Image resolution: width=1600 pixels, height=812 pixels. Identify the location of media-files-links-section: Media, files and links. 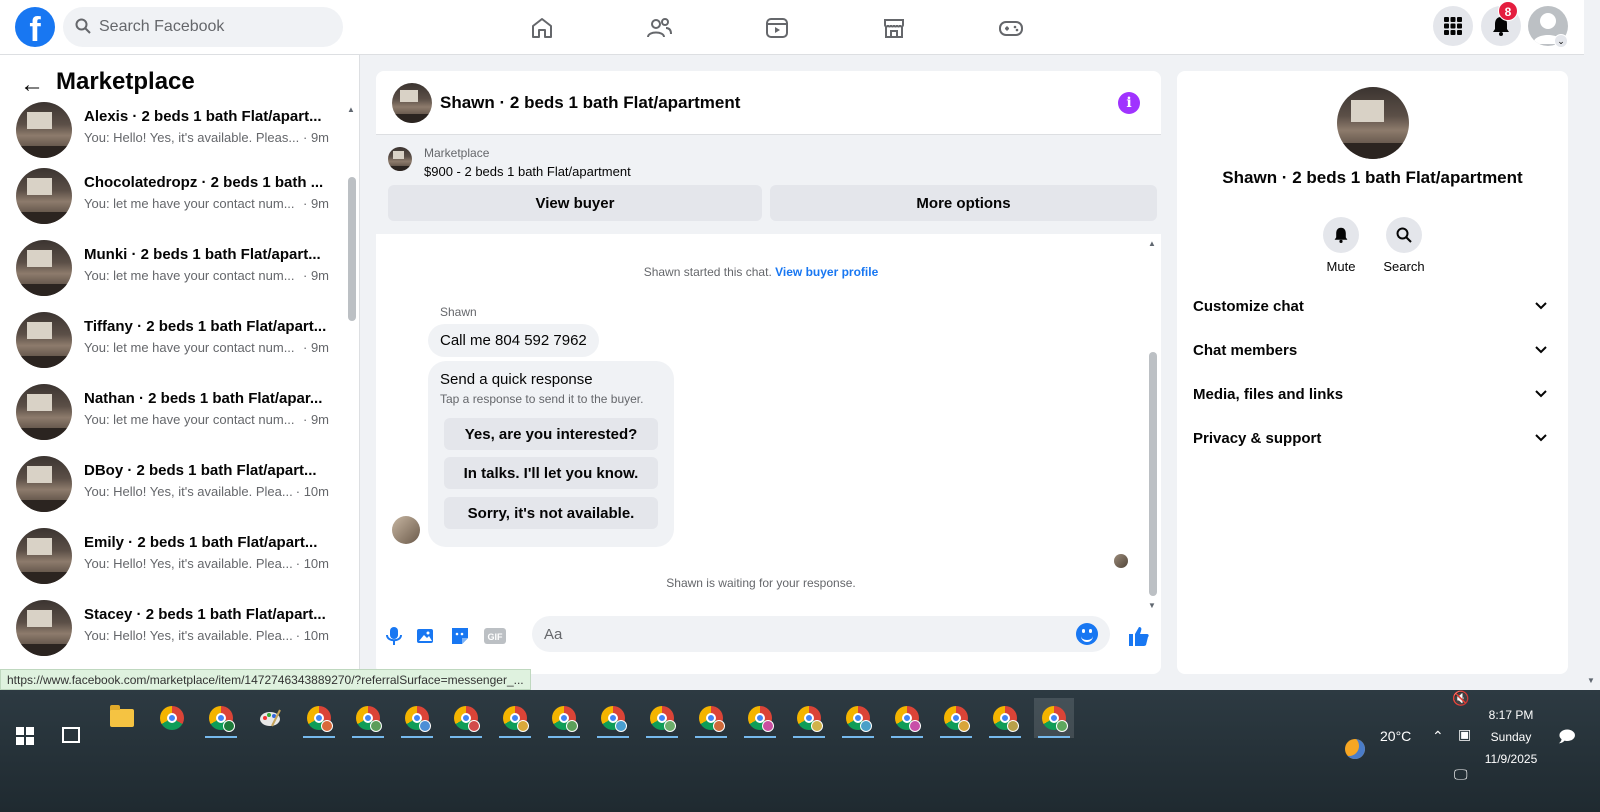
(1373, 395).